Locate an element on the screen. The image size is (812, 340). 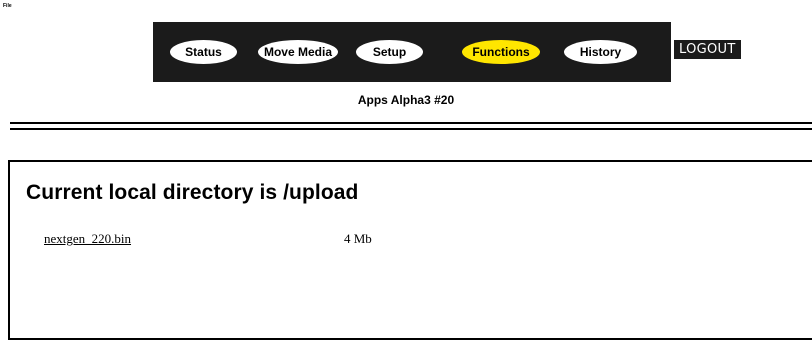
file-menu: File is located at coordinates (7, 6).